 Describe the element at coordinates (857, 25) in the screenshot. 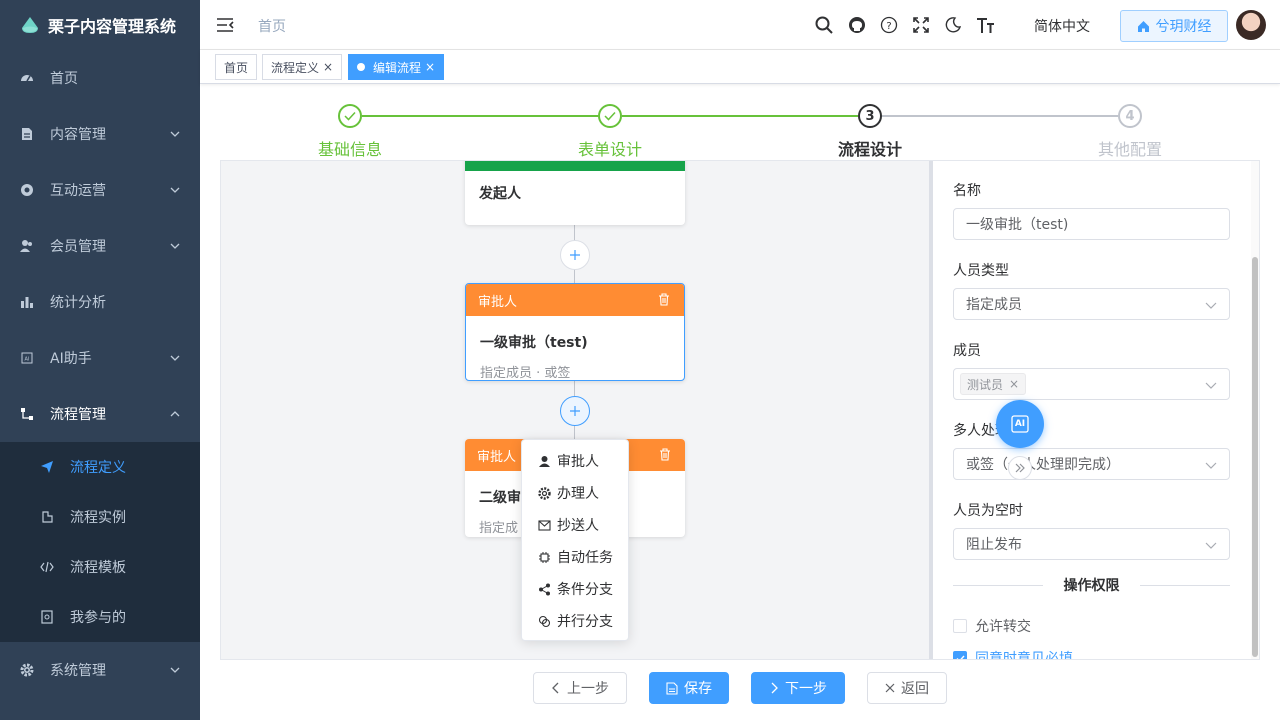

I see `github-icon` at that location.